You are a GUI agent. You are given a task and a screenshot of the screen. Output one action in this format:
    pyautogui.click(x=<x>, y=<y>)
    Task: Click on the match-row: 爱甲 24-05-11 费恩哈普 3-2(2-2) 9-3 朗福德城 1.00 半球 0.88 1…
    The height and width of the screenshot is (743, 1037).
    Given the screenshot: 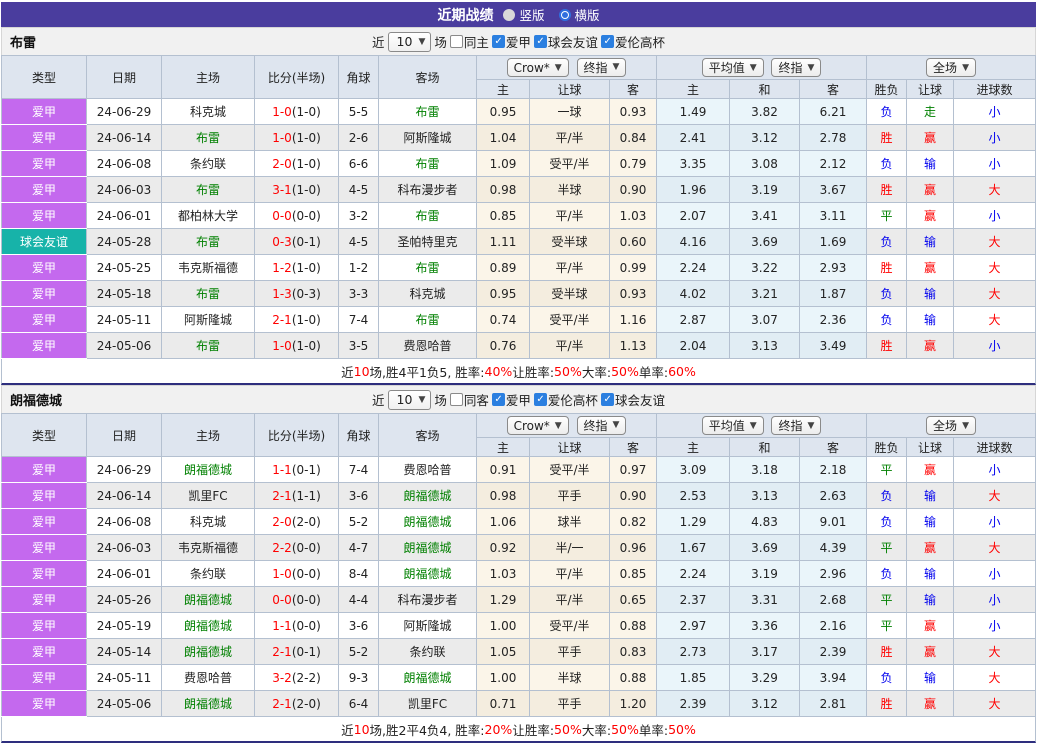 What is the action you would take?
    pyautogui.click(x=518, y=677)
    